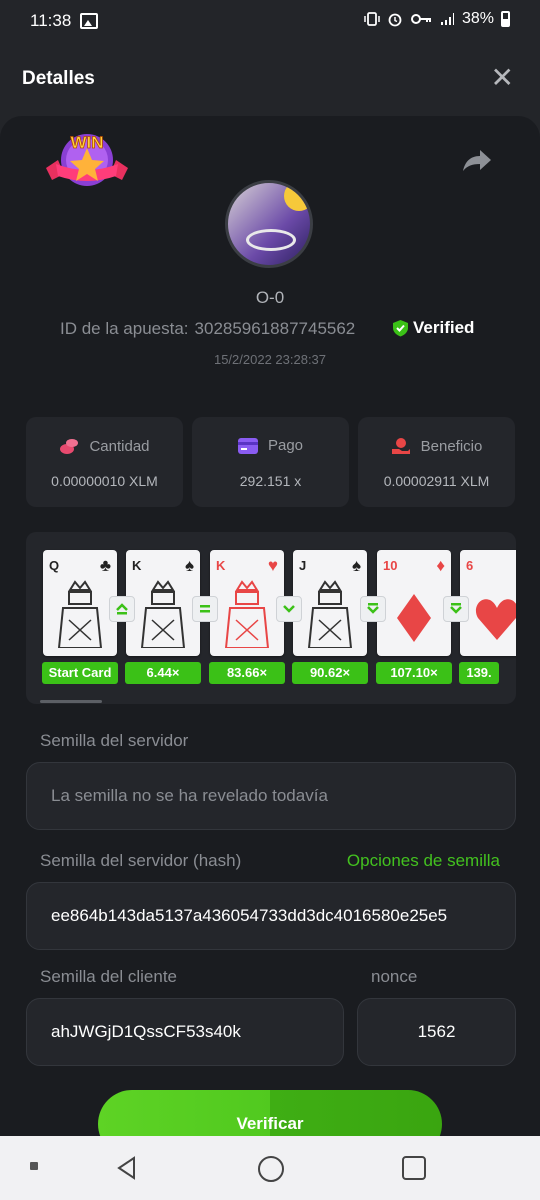 The image size is (540, 1200). What do you see at coordinates (34, 1166) in the screenshot?
I see `nav-menu-icon` at bounding box center [34, 1166].